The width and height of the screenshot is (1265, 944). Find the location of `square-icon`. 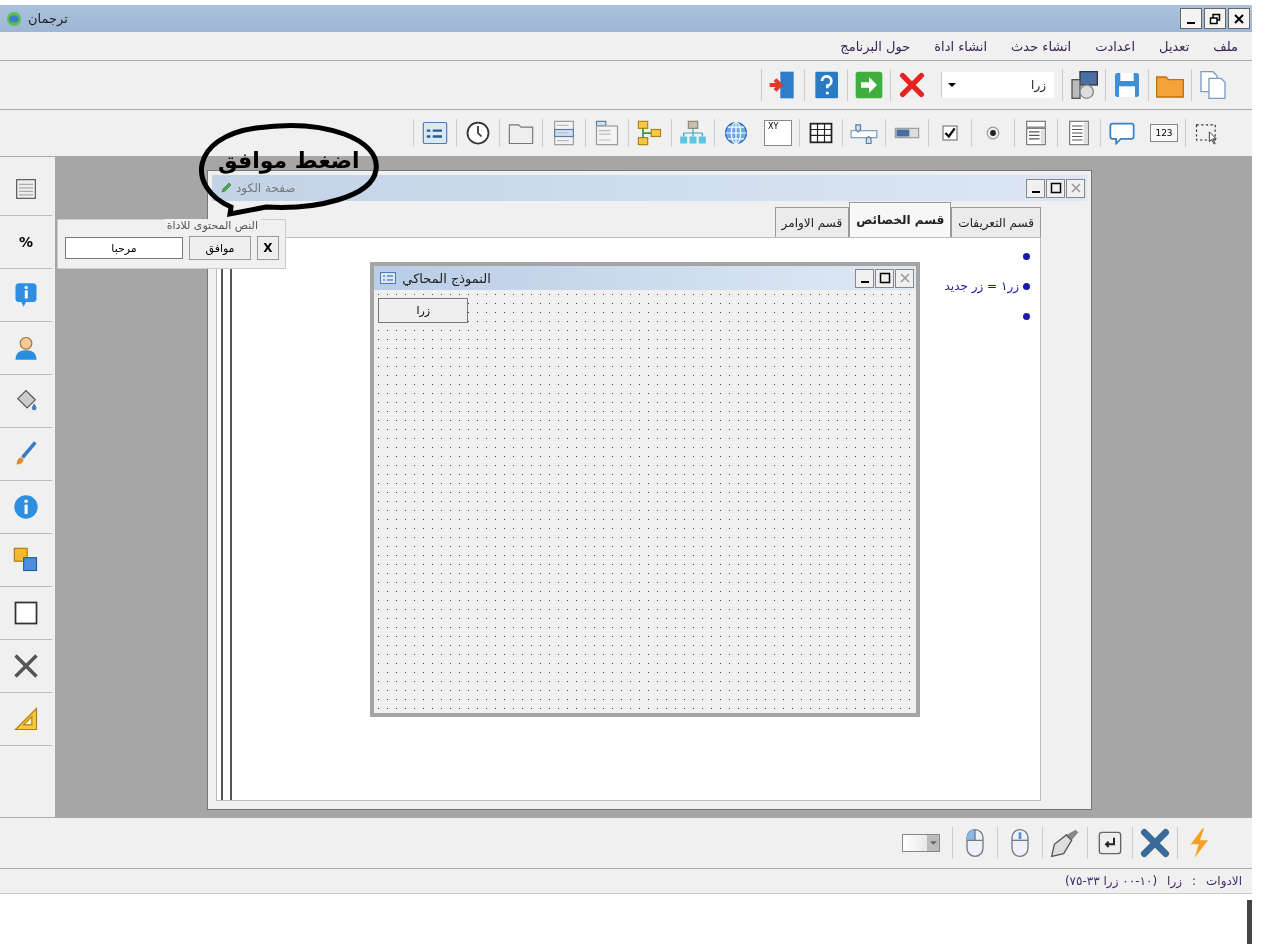

square-icon is located at coordinates (26, 613).